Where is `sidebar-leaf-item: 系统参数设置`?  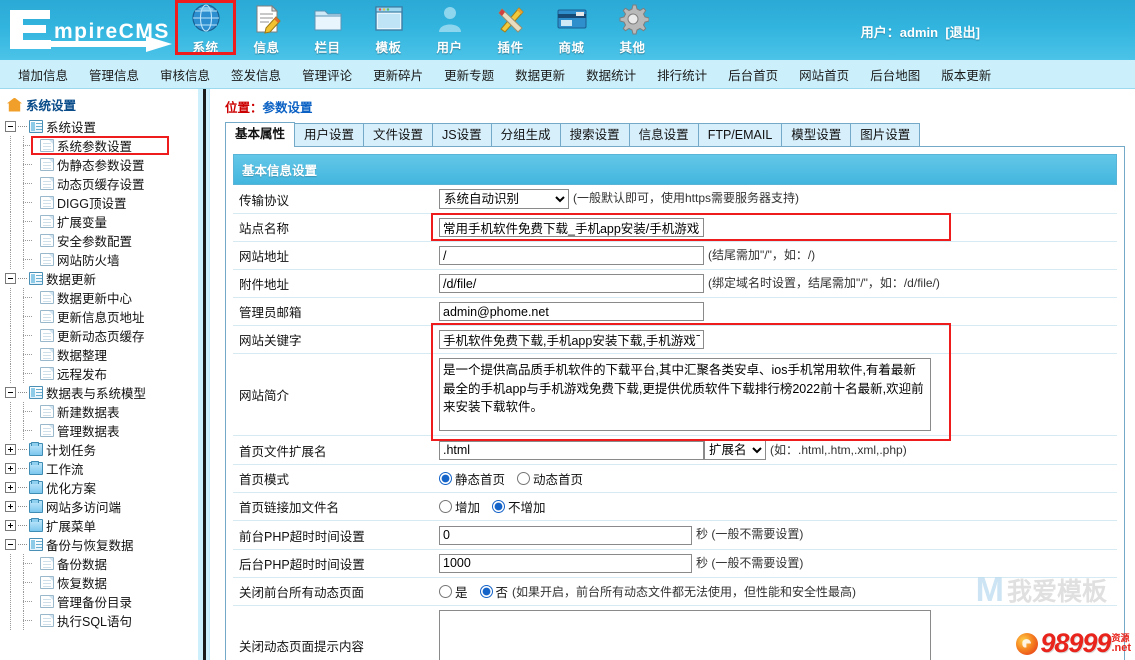
sidebar-leaf-item: 系统参数设置 is located at coordinates (101, 145).